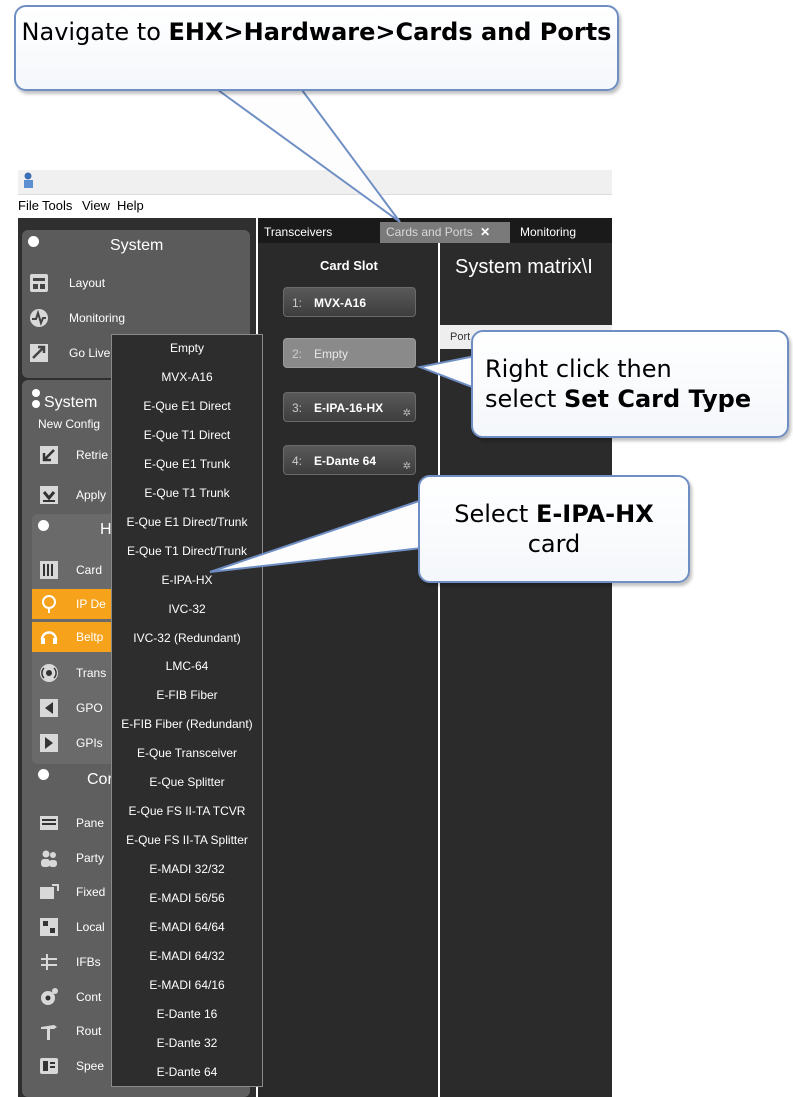 The width and height of the screenshot is (793, 1097). I want to click on navigate-callout-pointer, so click(307, 156).